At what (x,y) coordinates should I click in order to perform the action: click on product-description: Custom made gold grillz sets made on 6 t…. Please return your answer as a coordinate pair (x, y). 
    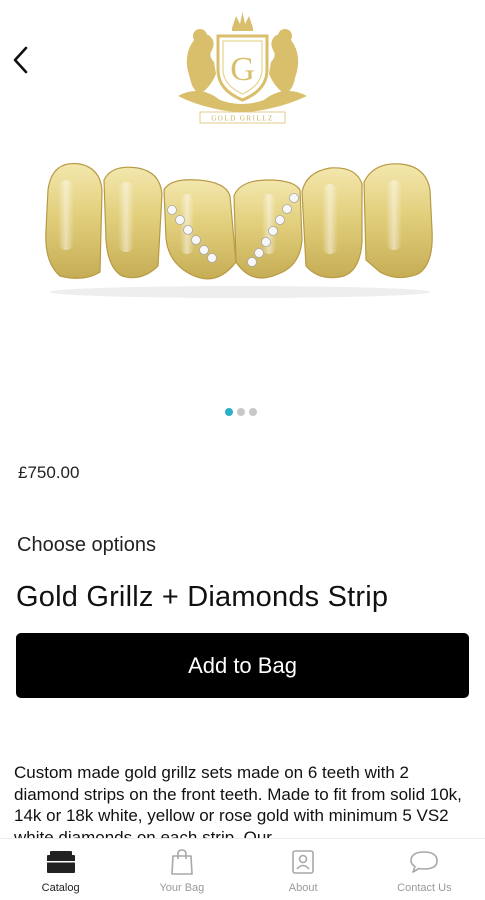
    Looking at the image, I should click on (238, 800).